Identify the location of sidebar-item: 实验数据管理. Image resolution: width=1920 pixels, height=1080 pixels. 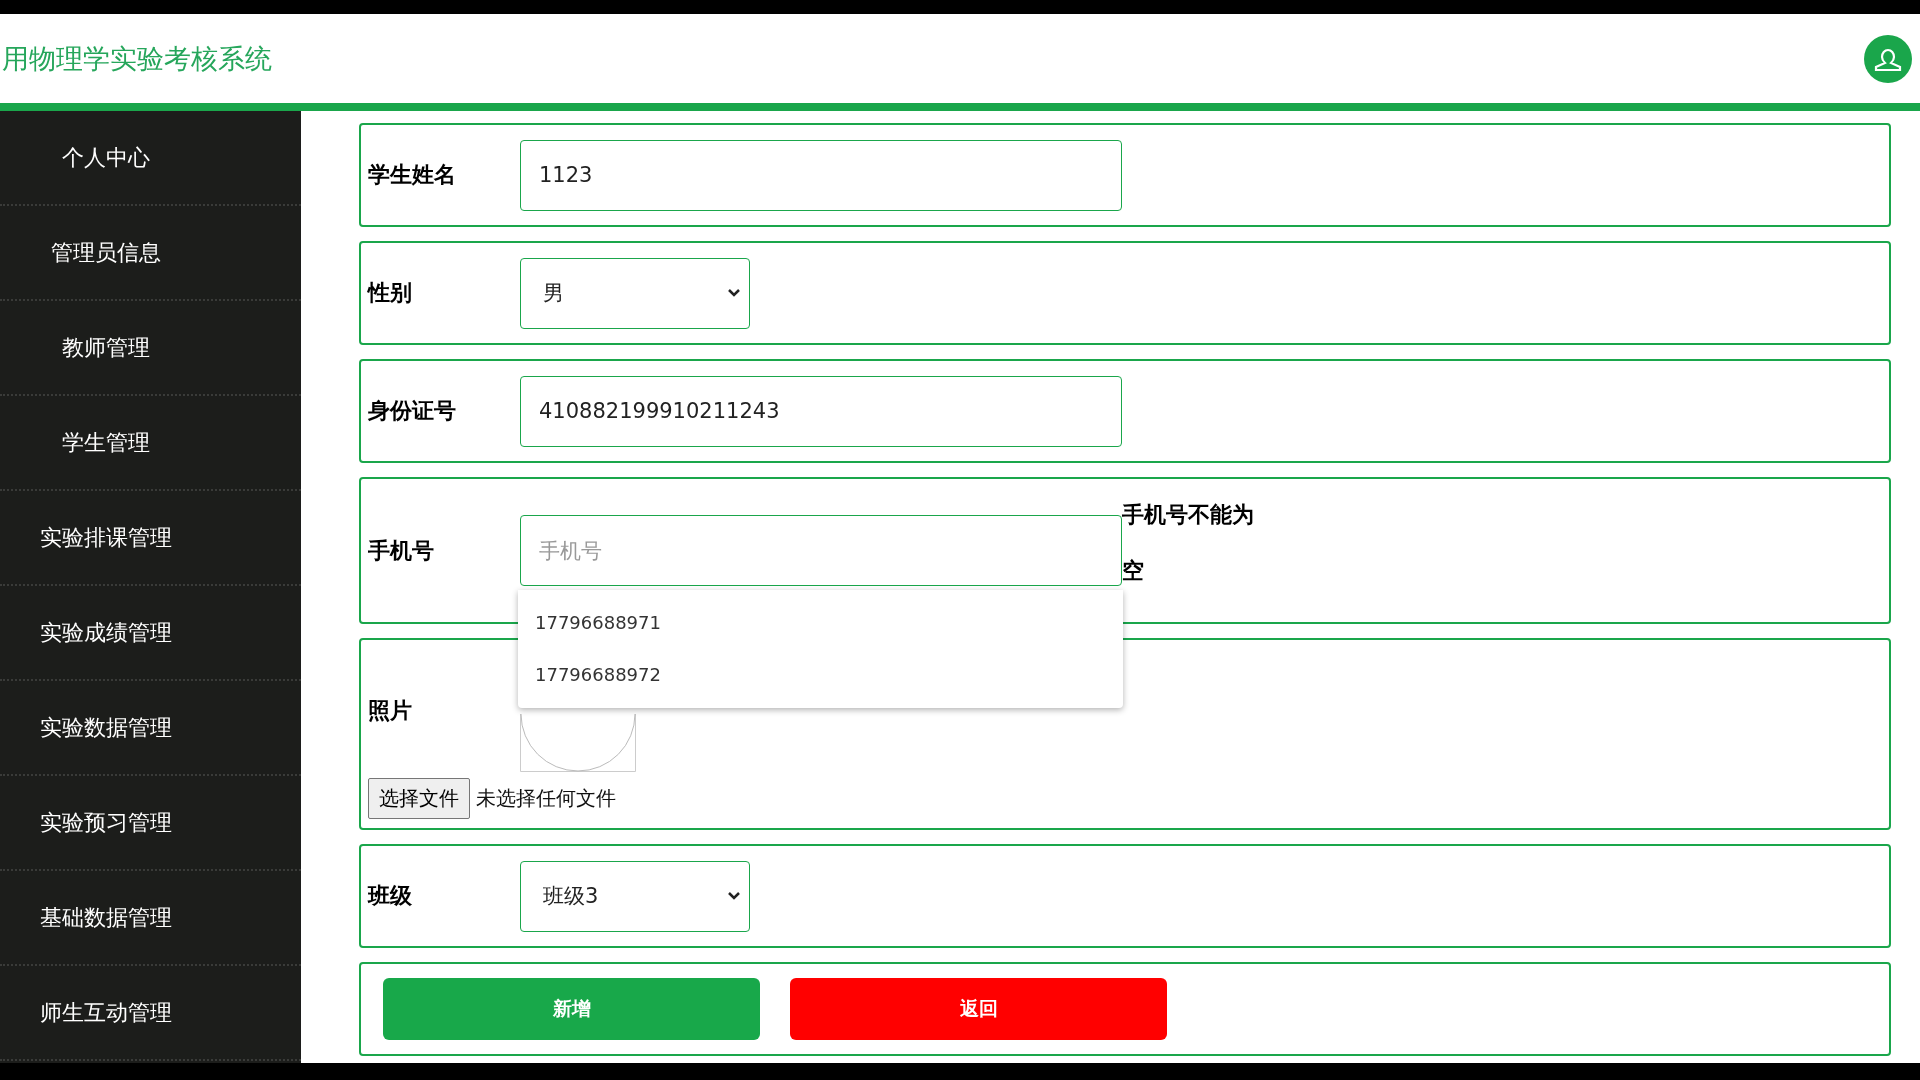
(105, 727).